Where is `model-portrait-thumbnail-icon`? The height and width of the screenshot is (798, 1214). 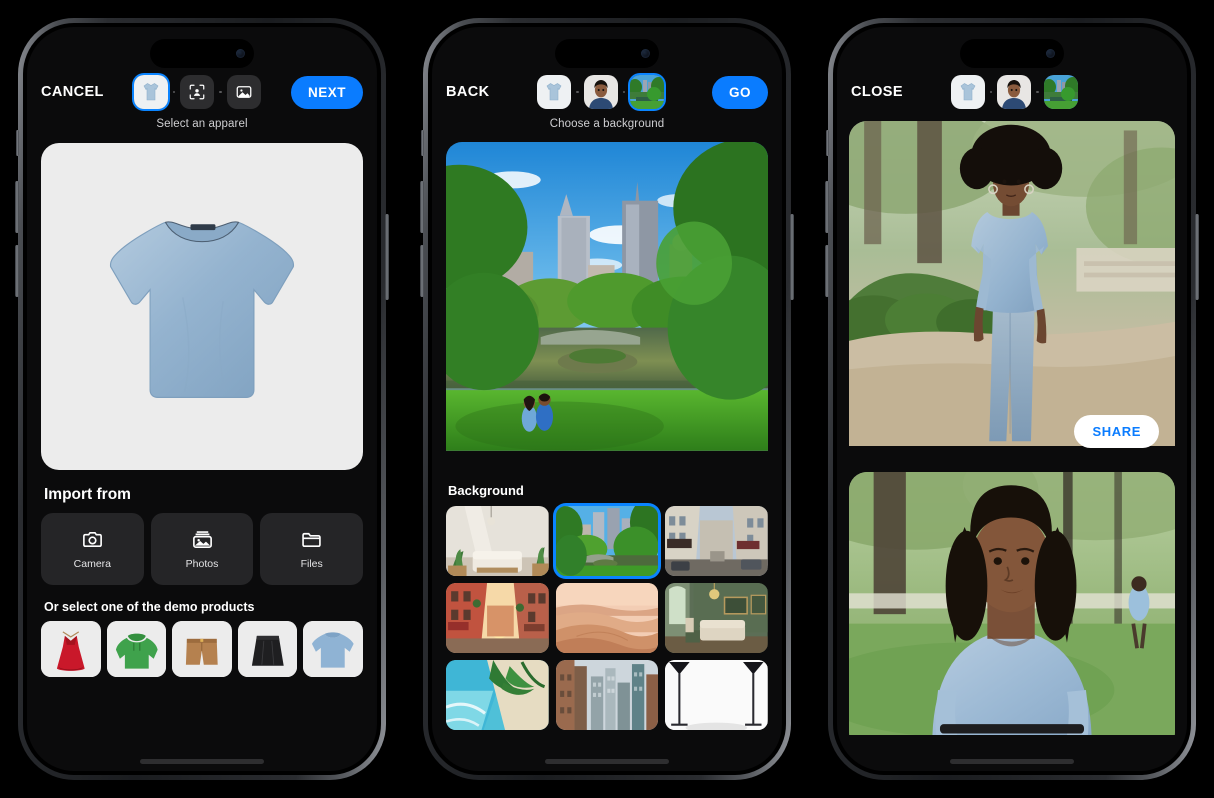
model-portrait-thumbnail-icon is located at coordinates (600, 92).